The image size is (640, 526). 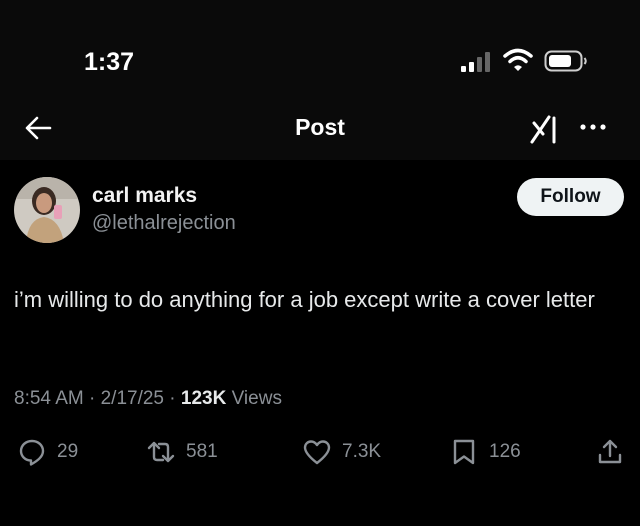 I want to click on like-count: 7.3K, so click(x=362, y=451).